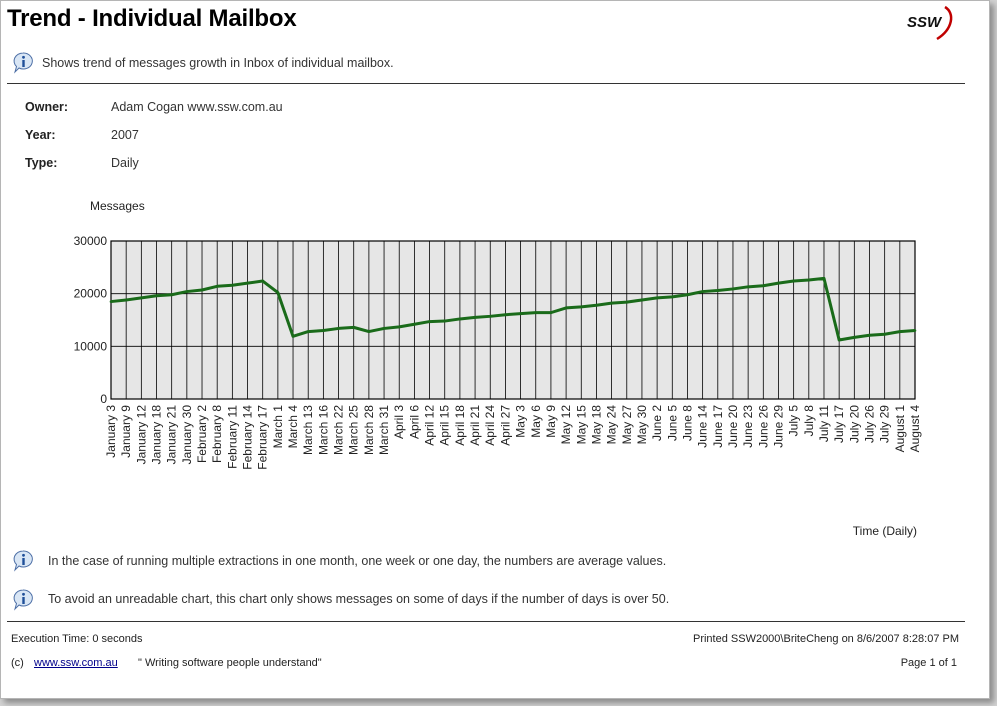 Image resolution: width=997 pixels, height=706 pixels. What do you see at coordinates (885, 531) in the screenshot?
I see `x-axis-label: Time (Daily)` at bounding box center [885, 531].